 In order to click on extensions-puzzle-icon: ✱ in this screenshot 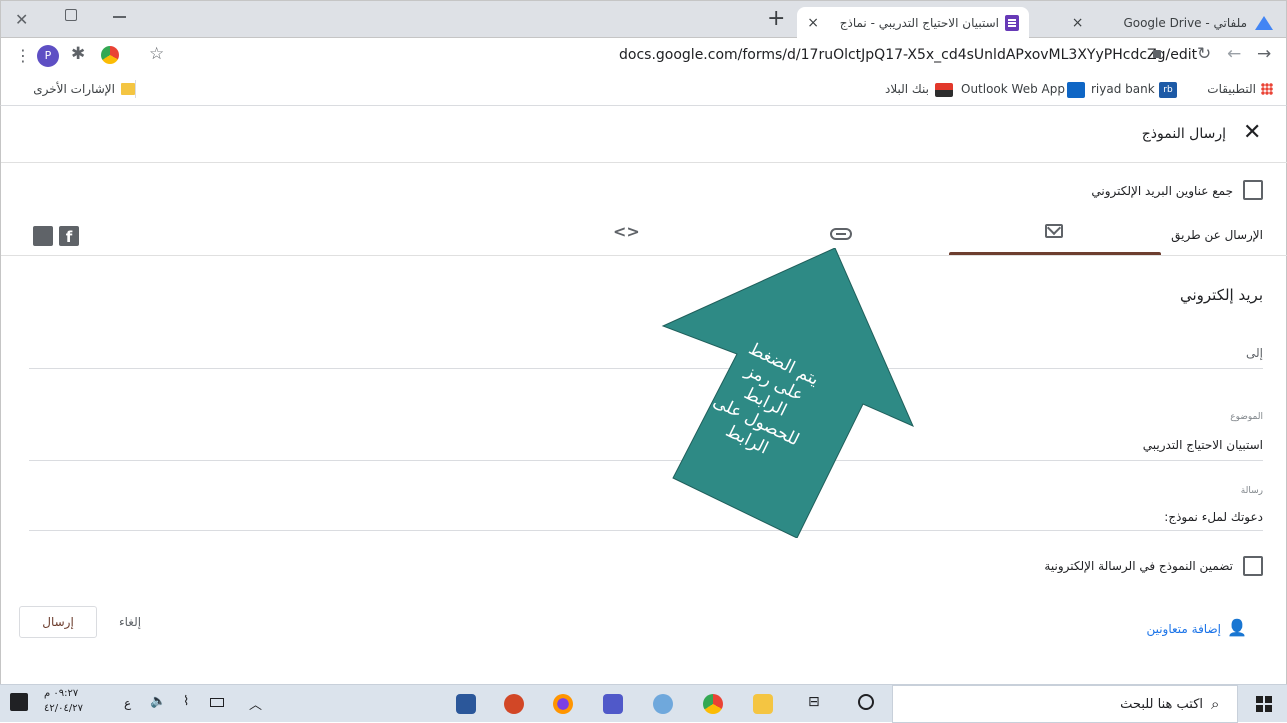, I will do `click(78, 54)`.